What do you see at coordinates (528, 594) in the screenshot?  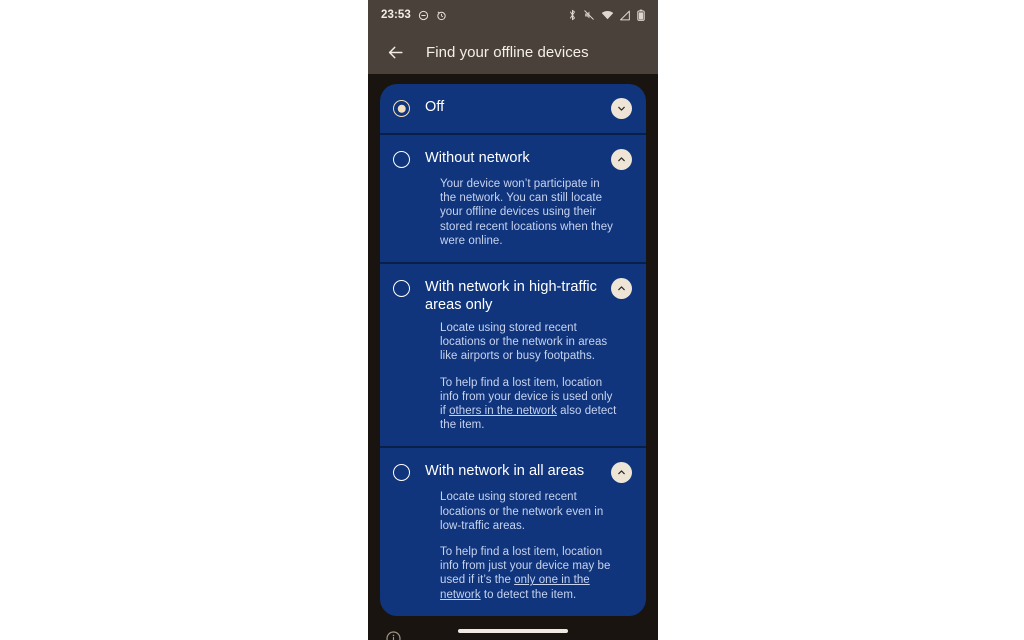 I see `paragraph-text-after: to detect the item.` at bounding box center [528, 594].